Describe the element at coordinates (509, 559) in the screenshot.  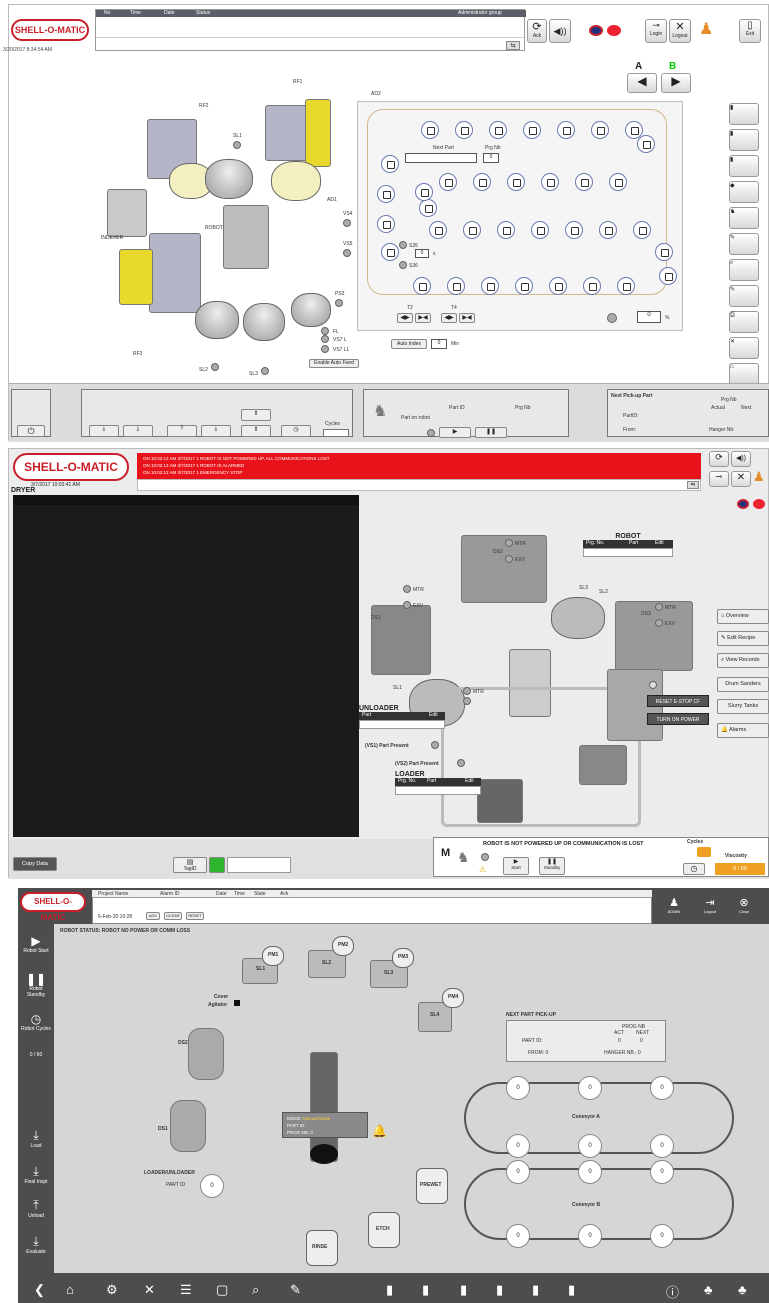
I see `ds2-exv-dot` at that location.